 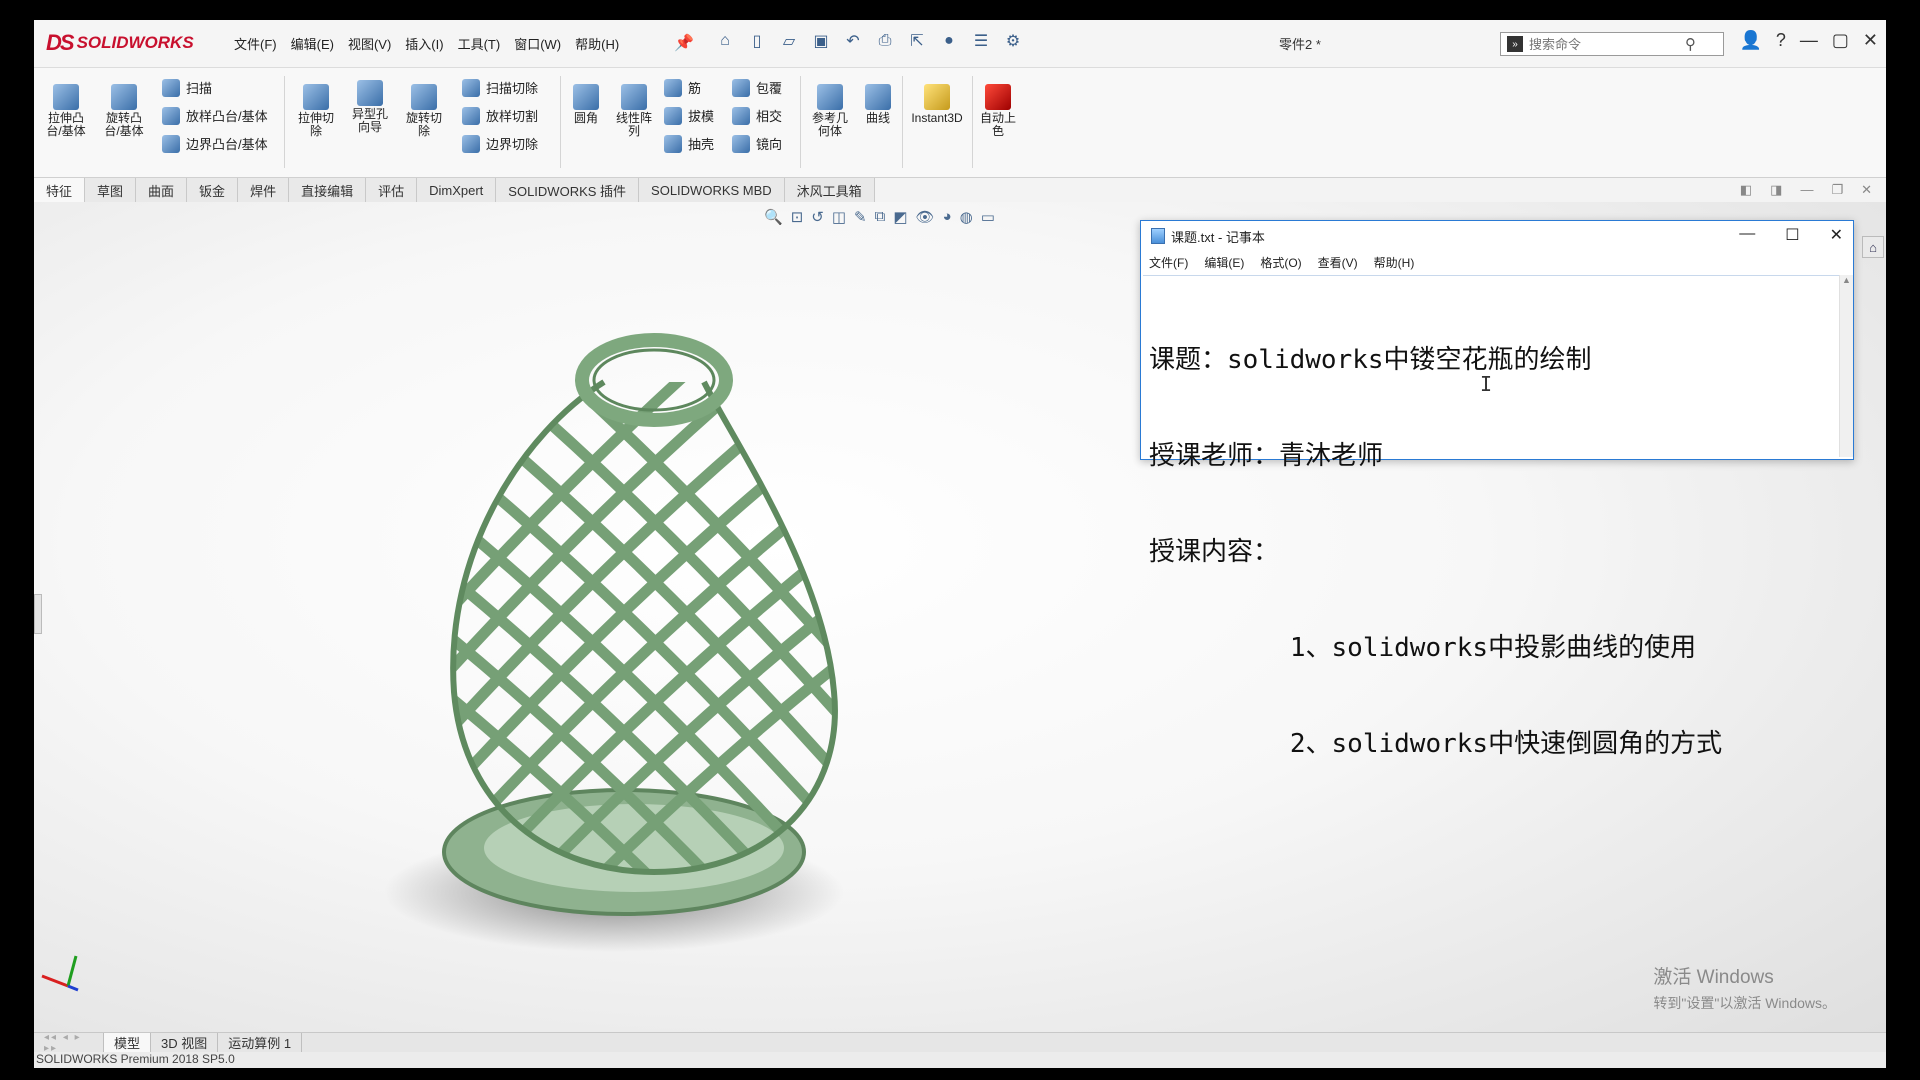 I want to click on tab-features: 特征, so click(x=60, y=190).